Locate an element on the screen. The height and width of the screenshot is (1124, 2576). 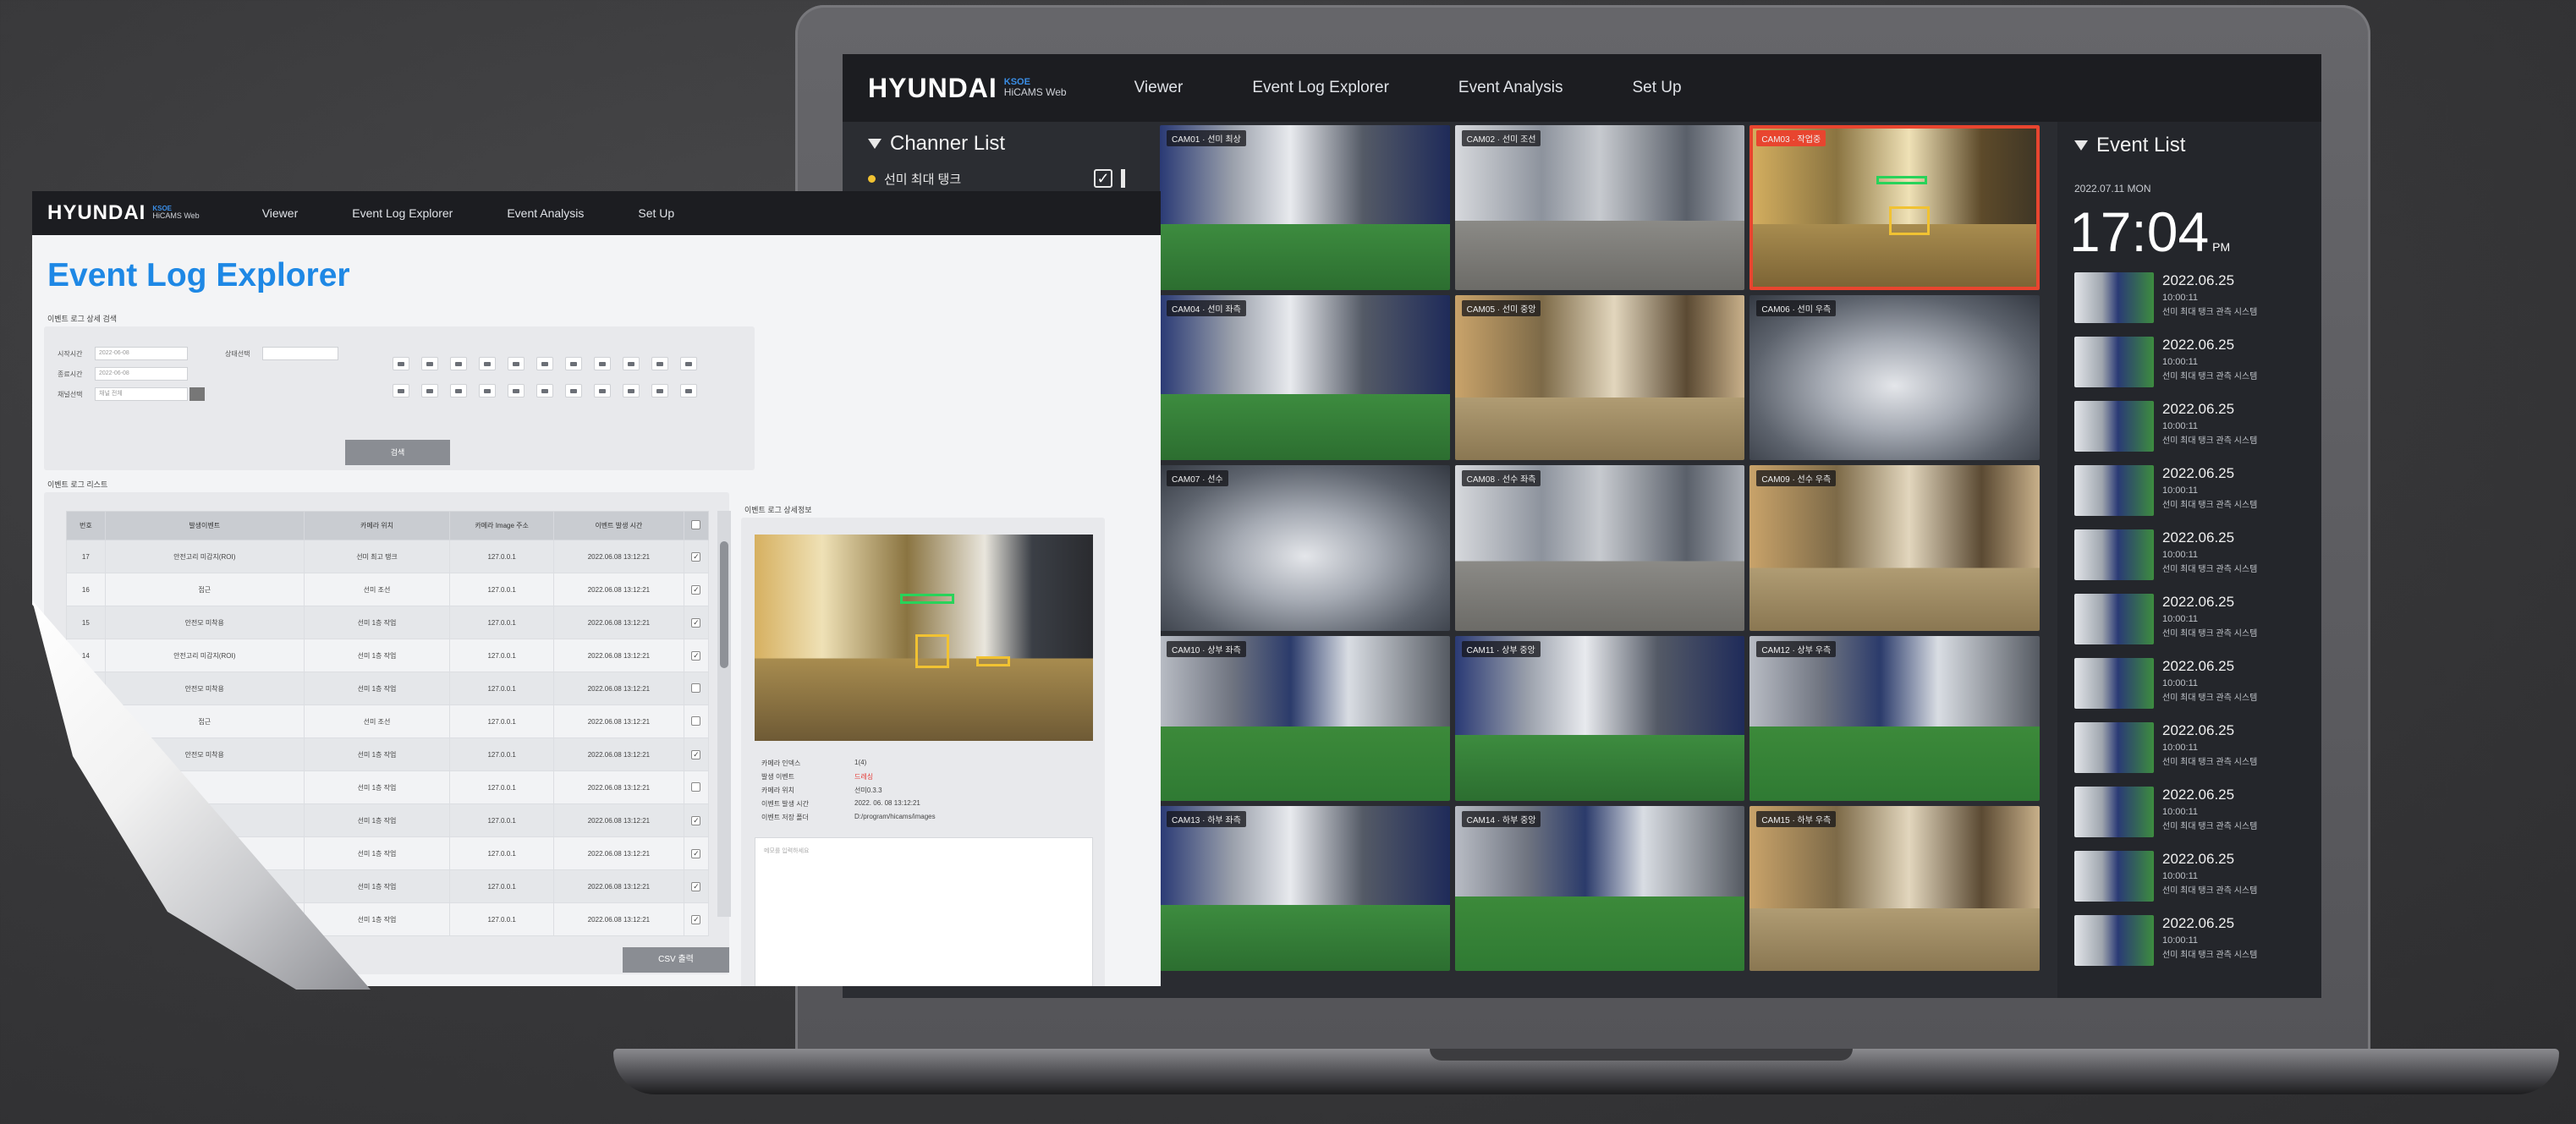
chevron-down-icon is located at coordinates (197, 394).